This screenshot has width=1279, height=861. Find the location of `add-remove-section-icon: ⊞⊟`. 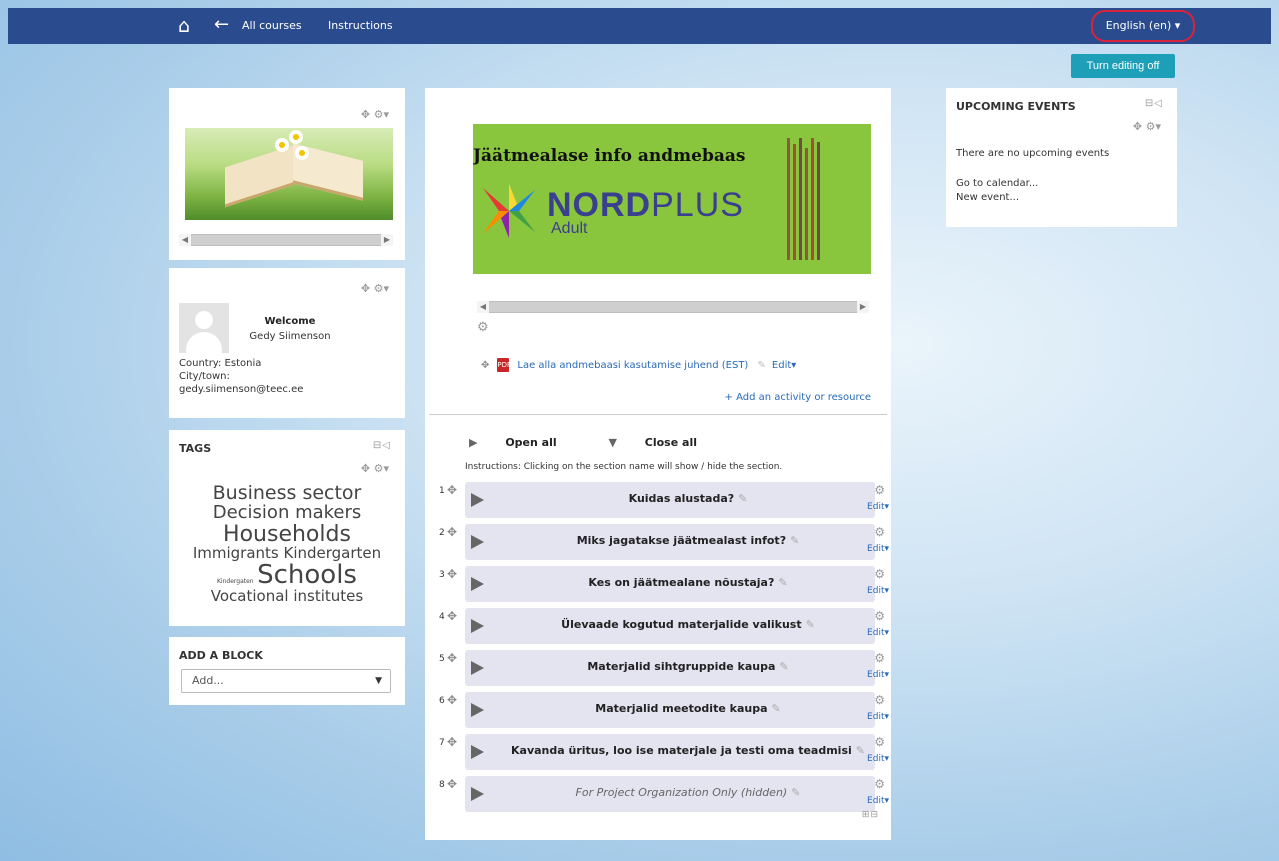

add-remove-section-icon: ⊞⊟ is located at coordinates (870, 815).